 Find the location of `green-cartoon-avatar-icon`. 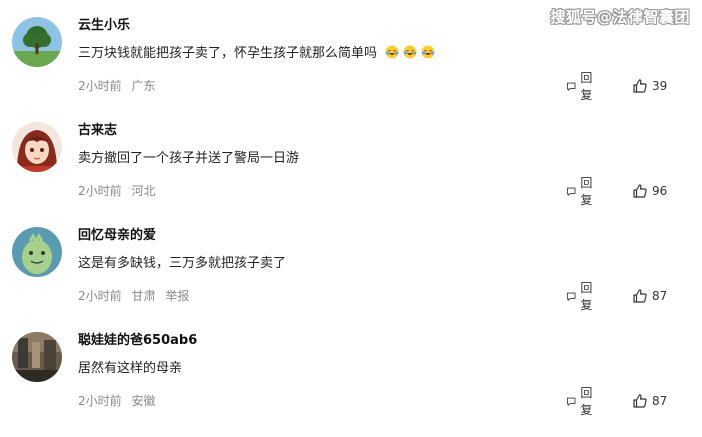

green-cartoon-avatar-icon is located at coordinates (37, 252).